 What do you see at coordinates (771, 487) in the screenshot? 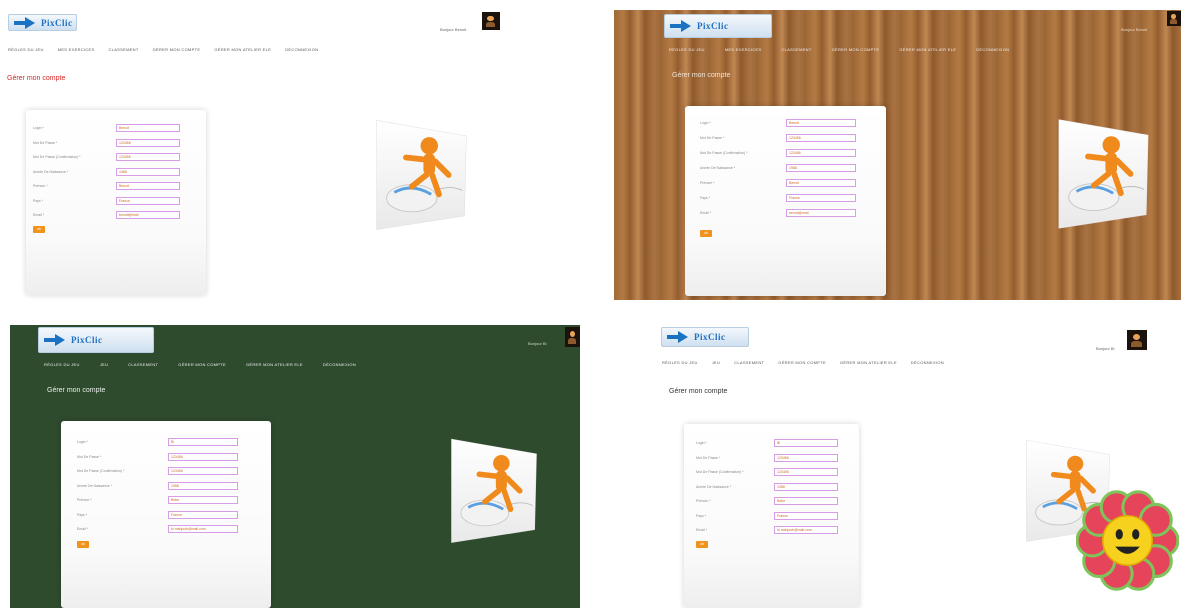
I see `form-row-birth-year: Année De Naissance * 1988` at bounding box center [771, 487].